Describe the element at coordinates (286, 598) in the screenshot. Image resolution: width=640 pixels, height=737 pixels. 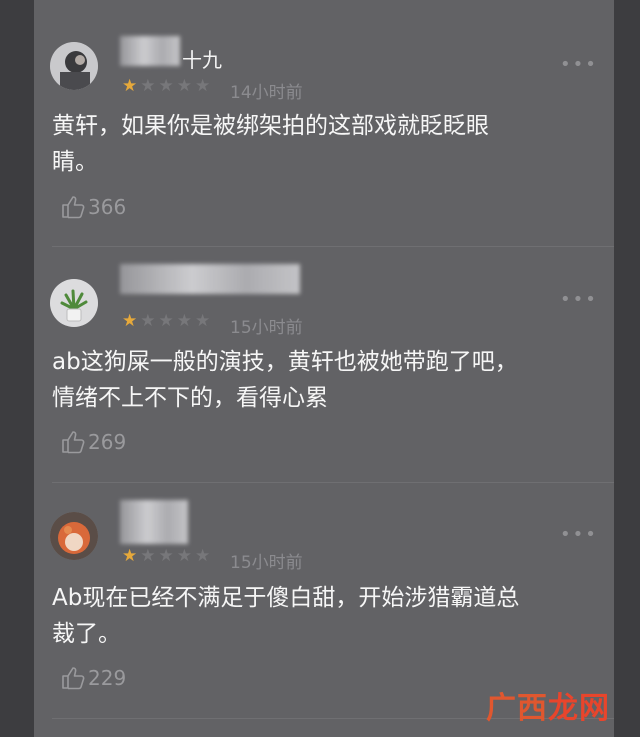
I see `comment-text-line: Ab现在已经不满足于傻白甜，开始涉猎霸道总` at that location.